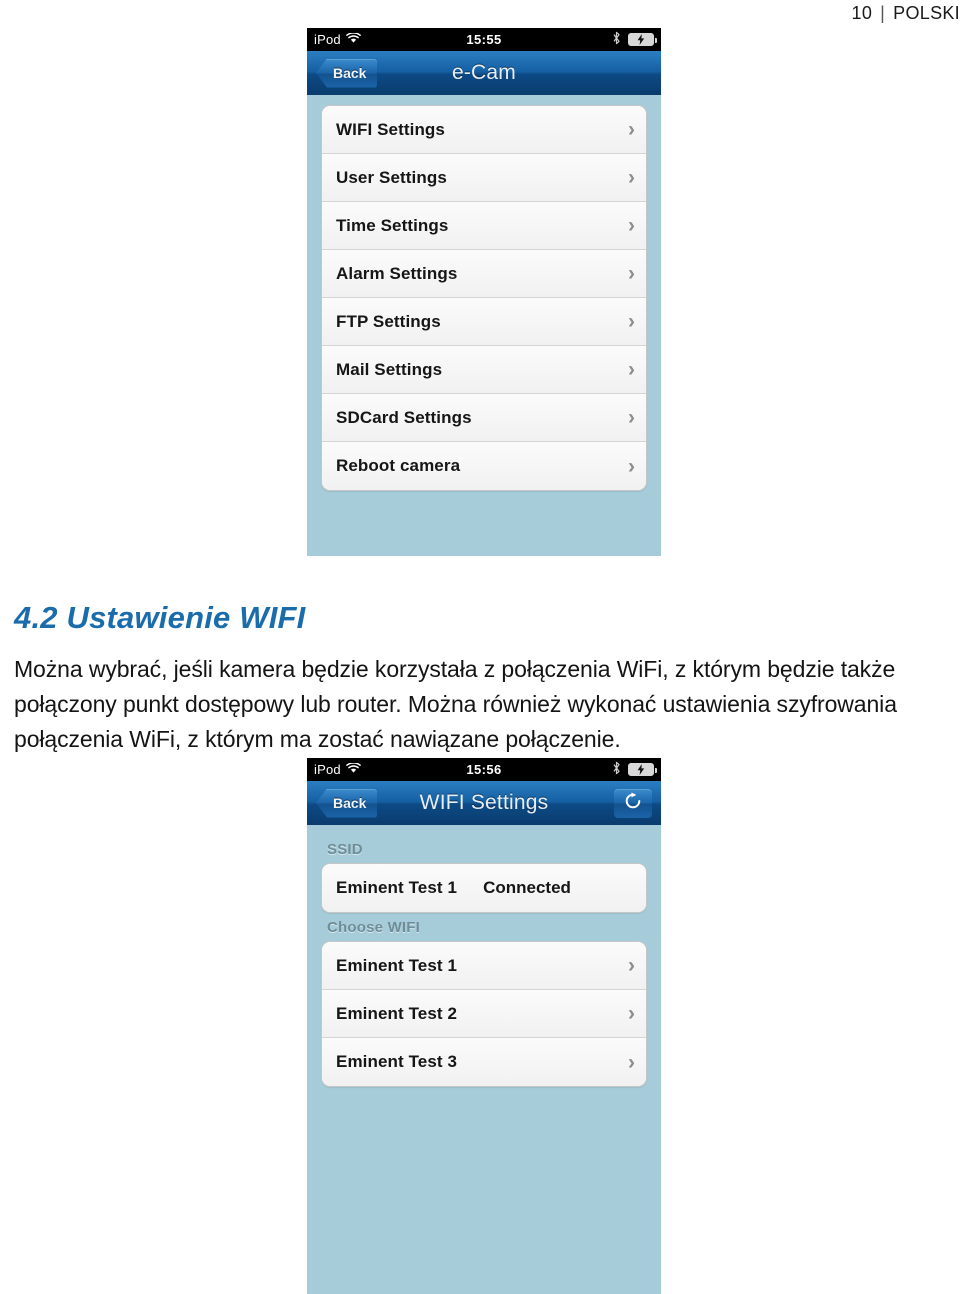 The width and height of the screenshot is (960, 1294). Describe the element at coordinates (397, 965) in the screenshot. I see `wifi-network-label: Eminent Test 1` at that location.